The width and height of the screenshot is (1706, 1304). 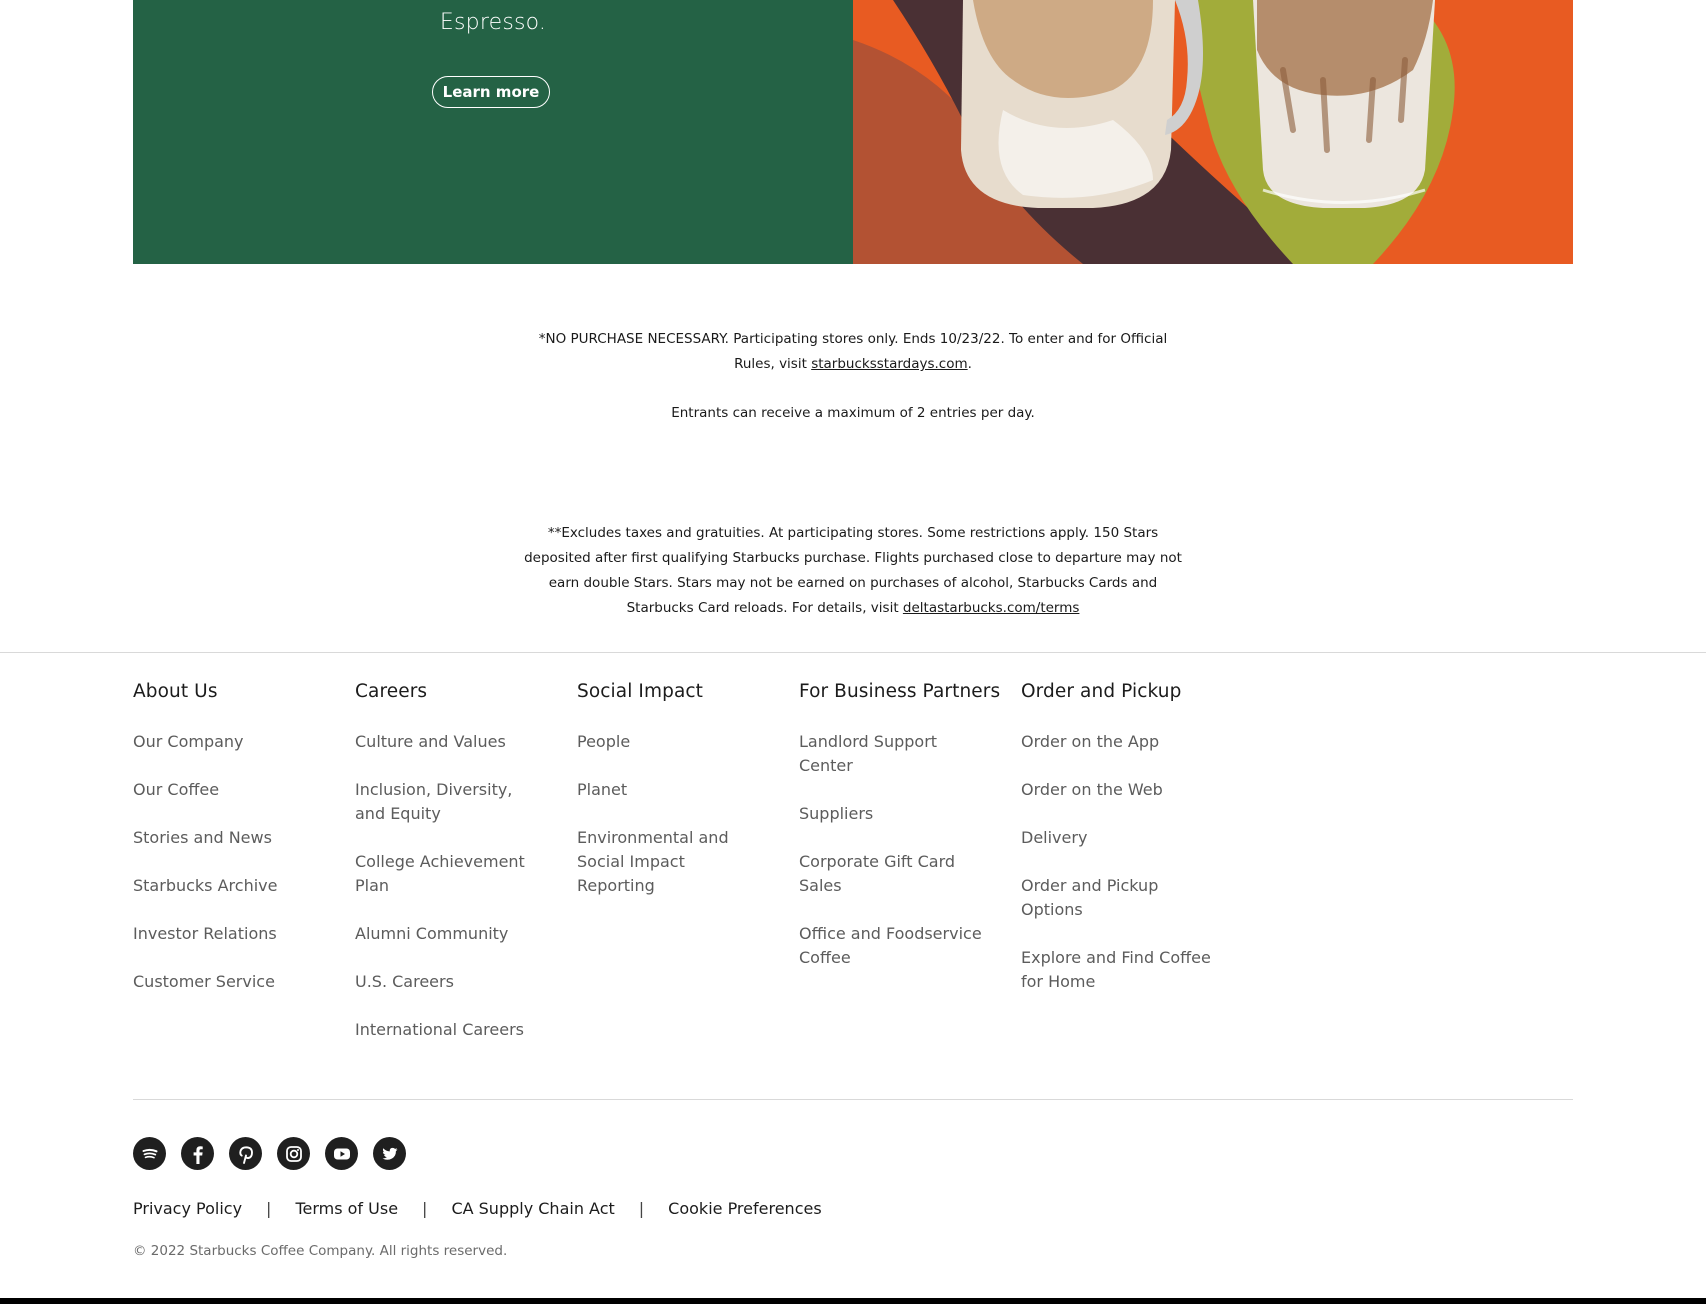 I want to click on instagram-icon, so click(x=293, y=1153).